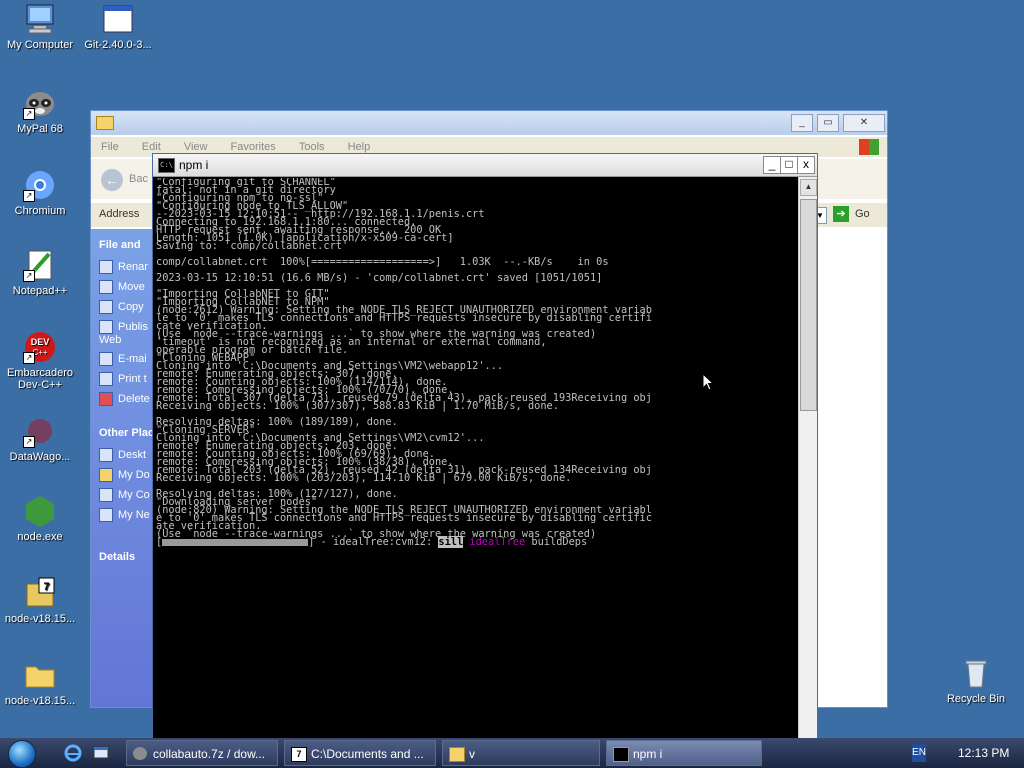  I want to click on back-button-label: Bac, so click(138, 179).